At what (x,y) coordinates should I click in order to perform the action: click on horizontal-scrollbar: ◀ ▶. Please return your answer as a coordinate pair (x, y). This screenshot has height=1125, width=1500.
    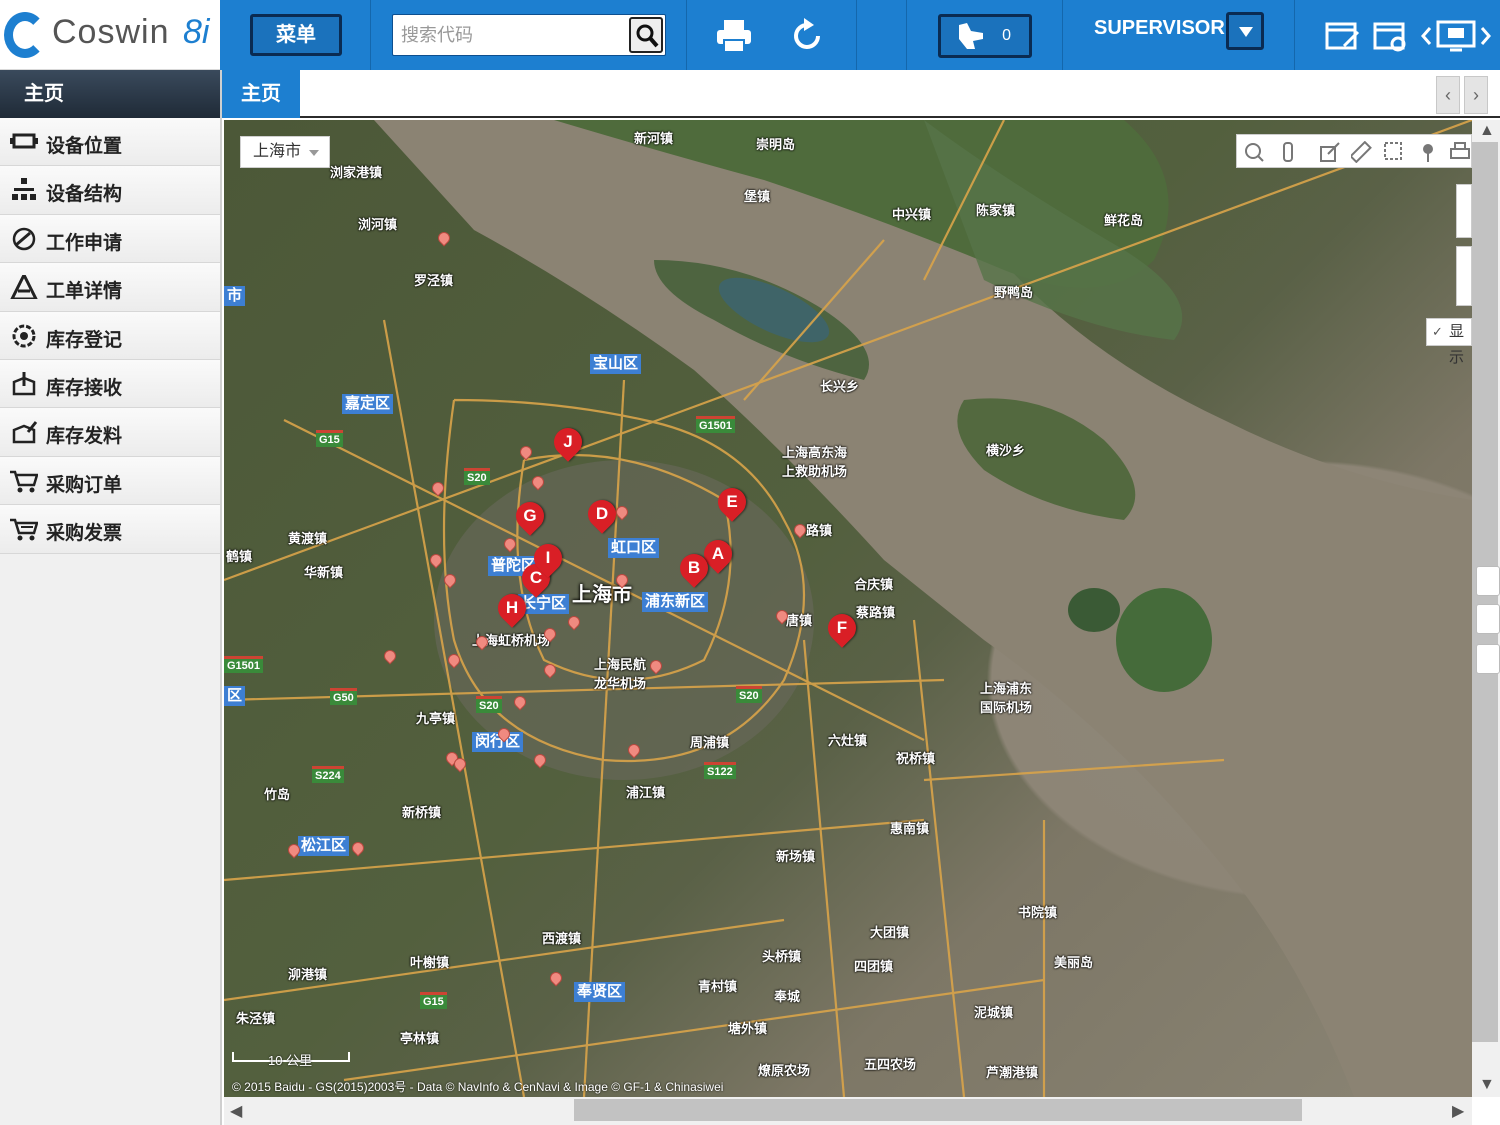
    Looking at the image, I should click on (848, 1111).